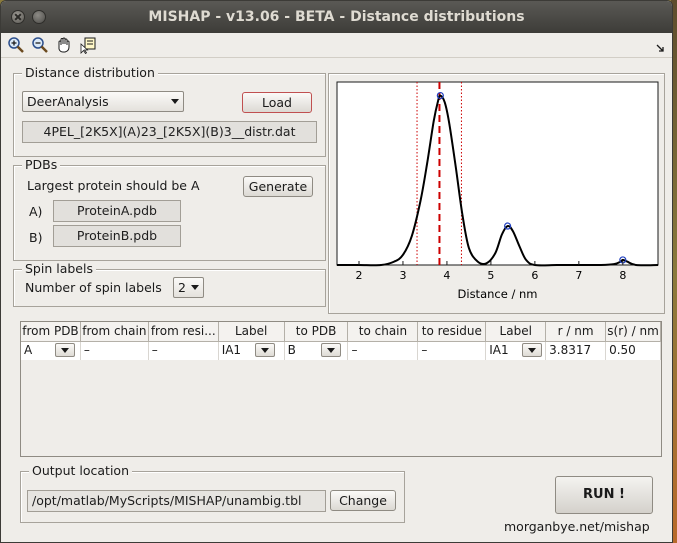 The image size is (677, 543). What do you see at coordinates (182, 287) in the screenshot?
I see `spin-count-value: 2` at bounding box center [182, 287].